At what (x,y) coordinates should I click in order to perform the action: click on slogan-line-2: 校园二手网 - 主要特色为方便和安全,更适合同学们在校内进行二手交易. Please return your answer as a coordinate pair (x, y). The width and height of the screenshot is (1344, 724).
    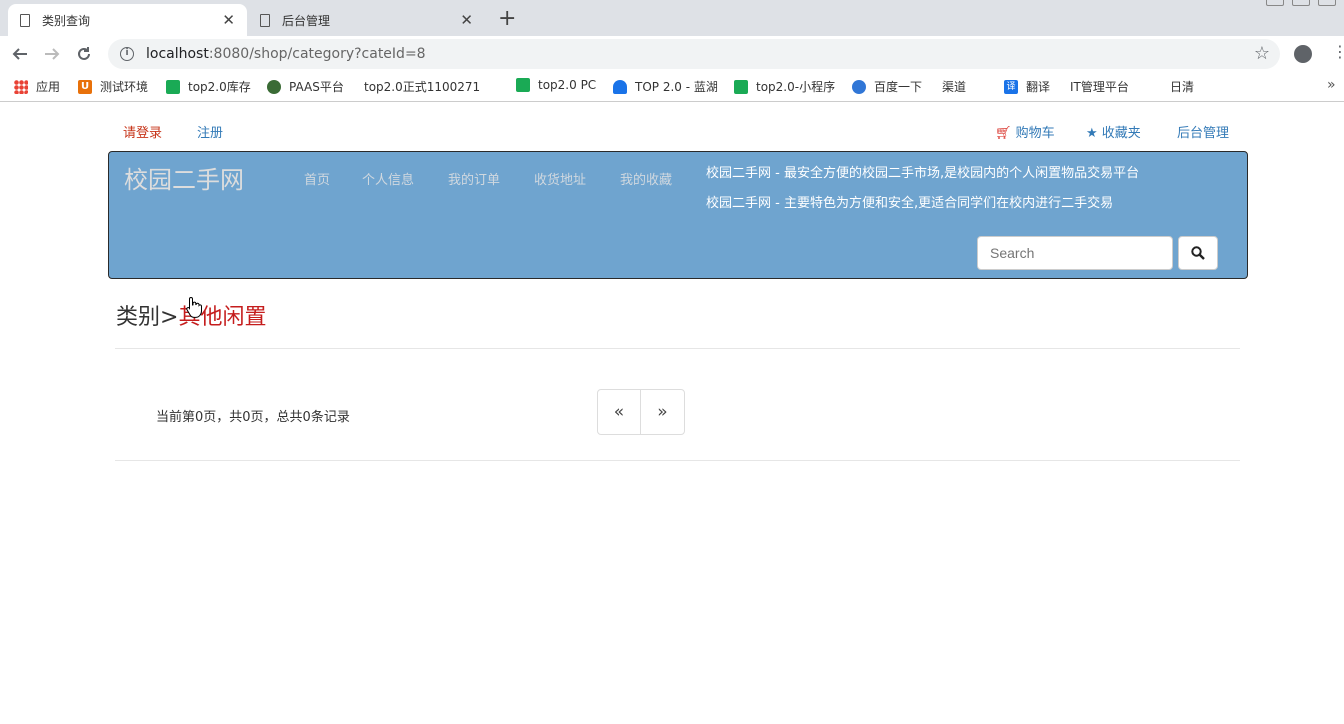
    Looking at the image, I should click on (910, 203).